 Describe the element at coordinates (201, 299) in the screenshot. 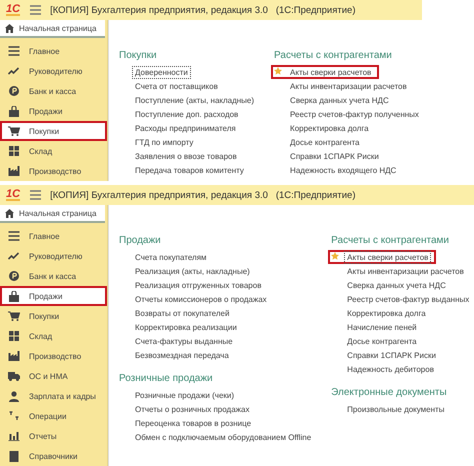

I see `nav-link: Отчеты комиссионеров о продажах` at that location.